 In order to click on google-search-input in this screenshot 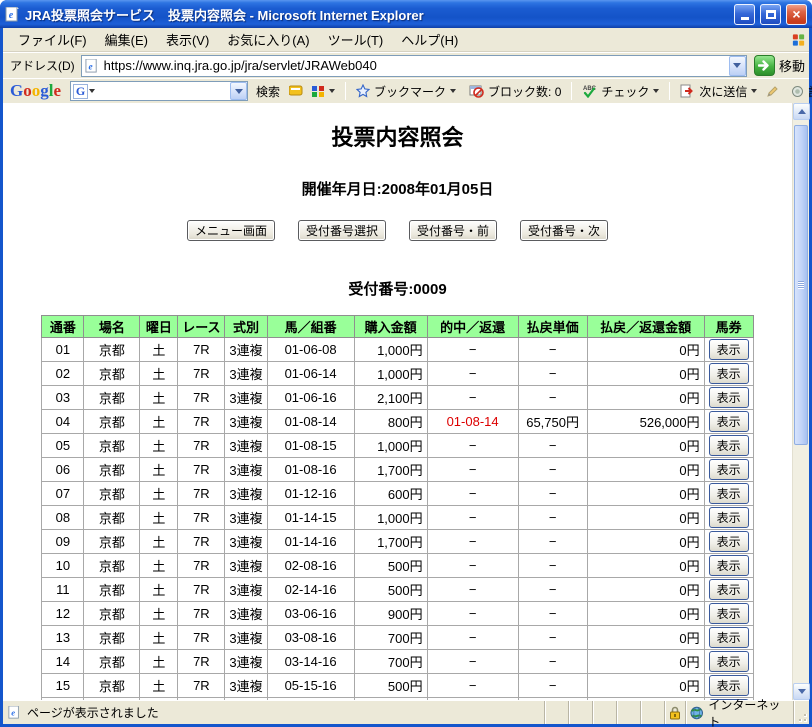, I will do `click(163, 91)`.